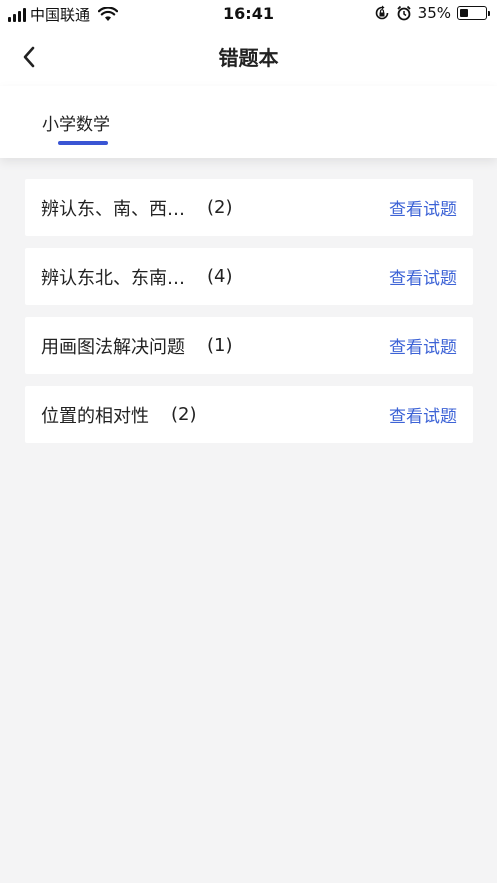 The width and height of the screenshot is (497, 883). Describe the element at coordinates (249, 276) in the screenshot. I see `list-item: 辨认东北、东南… (4) 查看试题` at that location.